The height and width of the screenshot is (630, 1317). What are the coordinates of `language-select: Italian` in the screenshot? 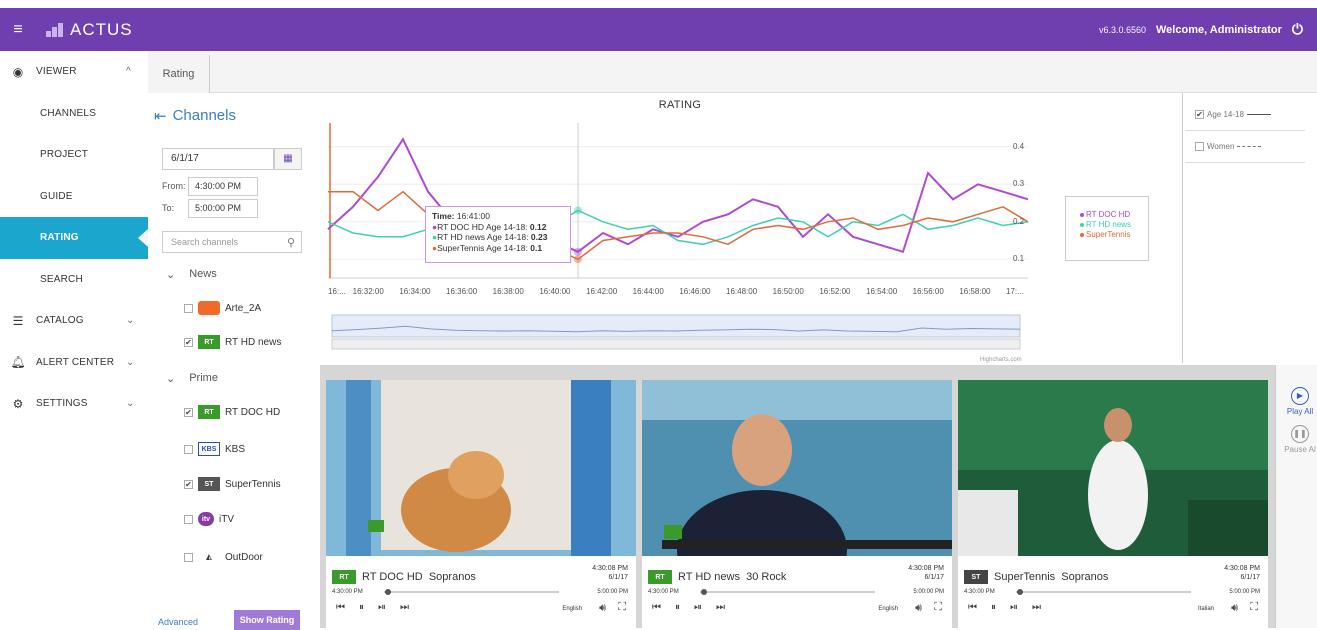 It's located at (1206, 609).